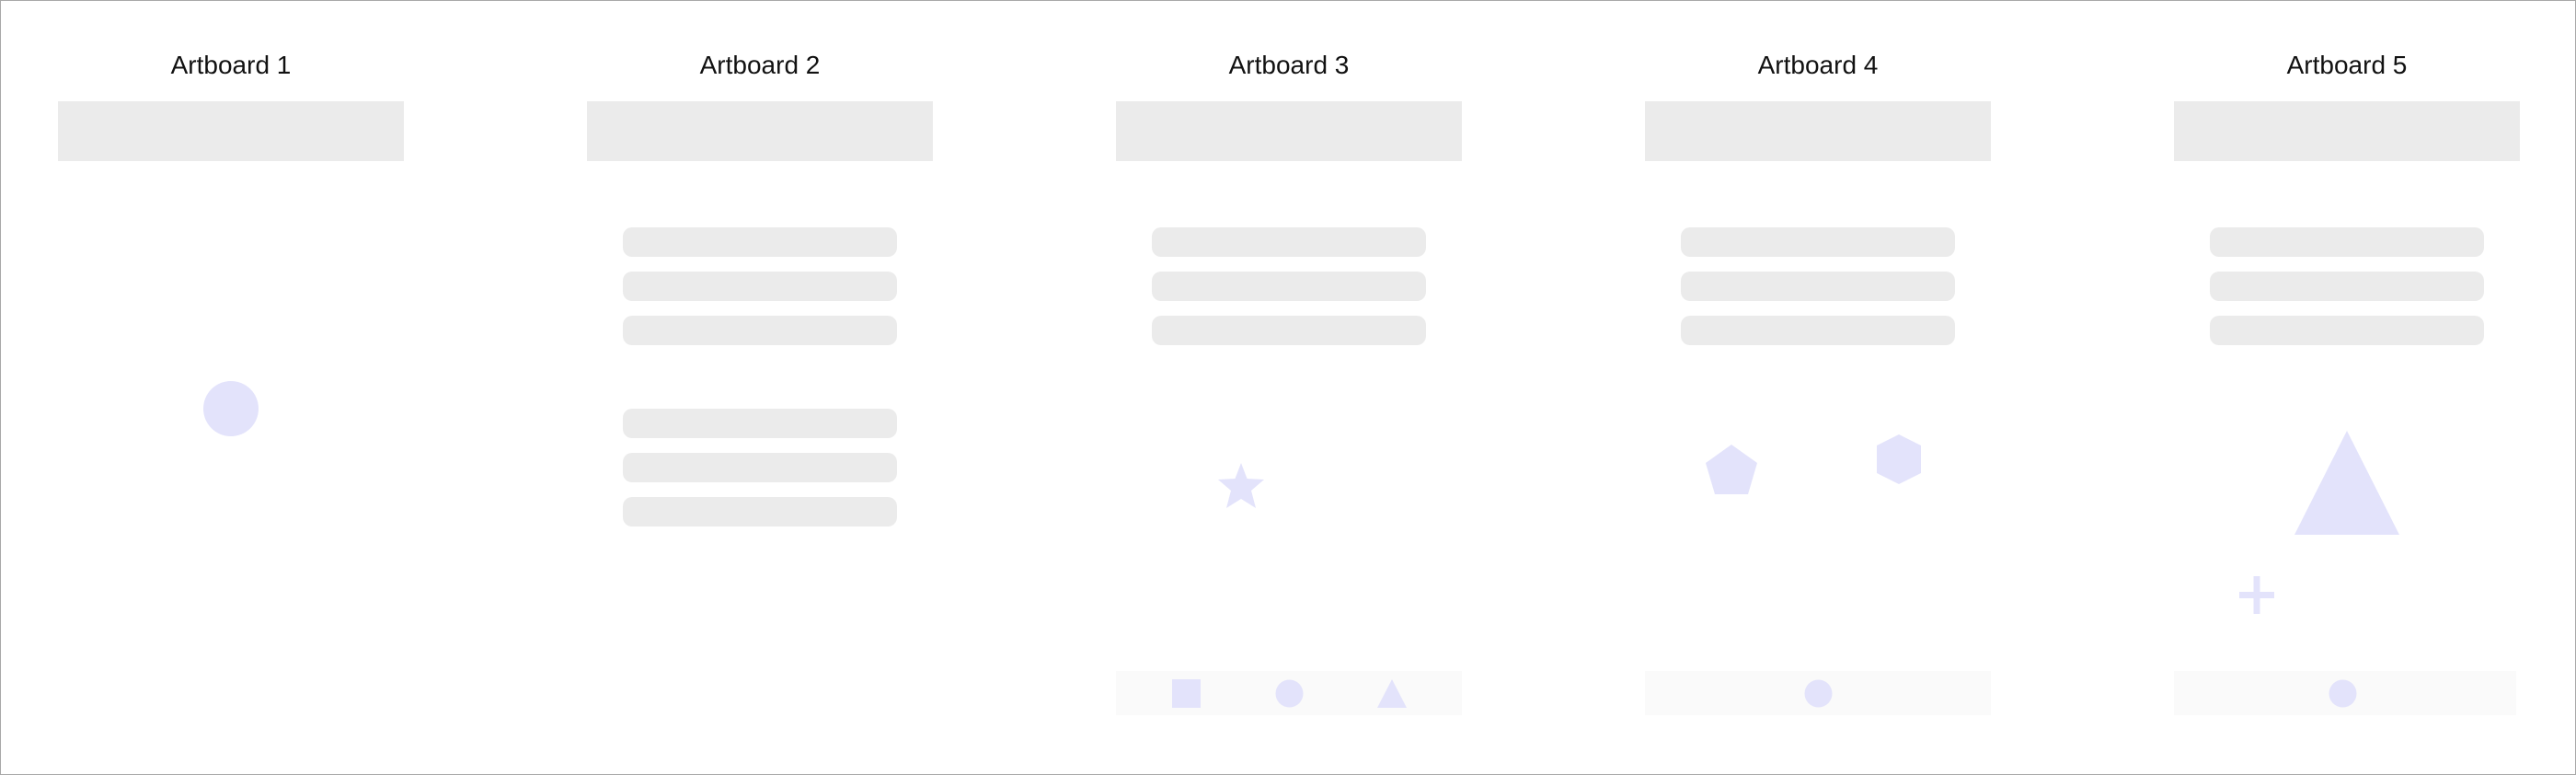  Describe the element at coordinates (1289, 65) in the screenshot. I see `artboard-title: Artboard 3` at that location.